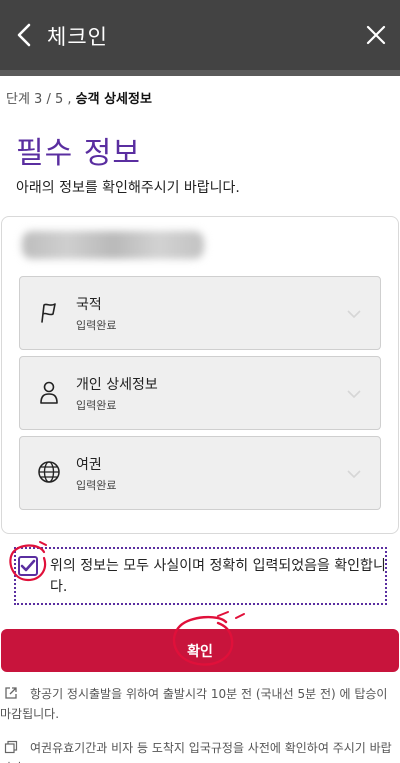 Image resolution: width=400 pixels, height=763 pixels. What do you see at coordinates (78, 153) in the screenshot?
I see `section-title: 필수 정보` at bounding box center [78, 153].